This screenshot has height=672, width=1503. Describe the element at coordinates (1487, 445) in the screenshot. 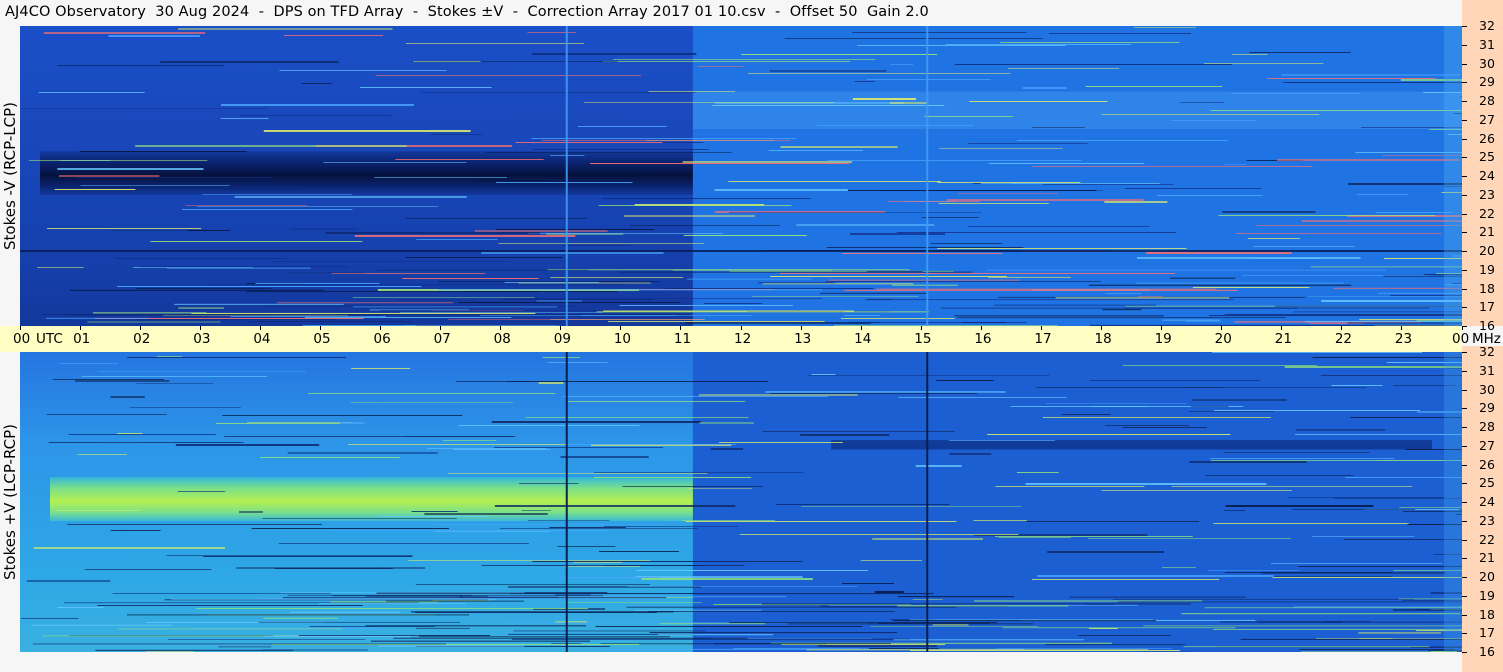

I see `freq-tick-label: 27` at that location.